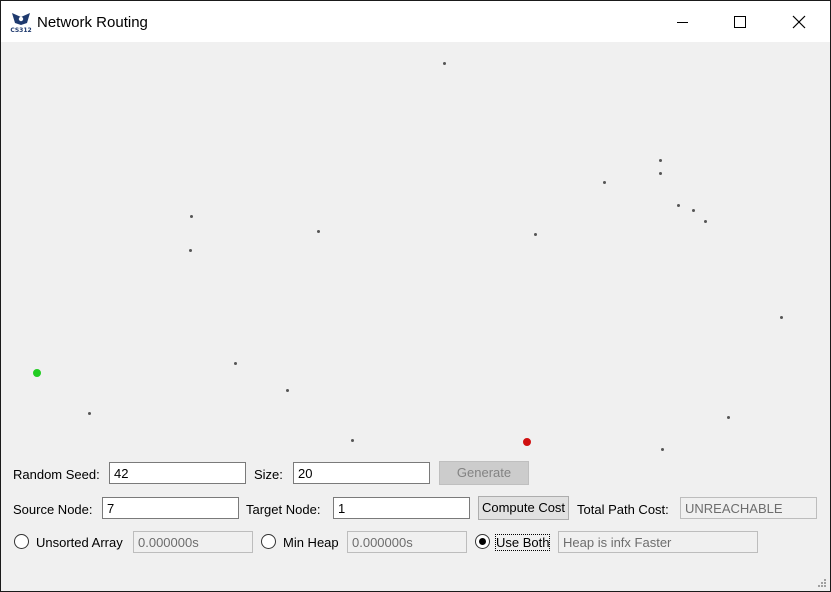  What do you see at coordinates (193, 542) in the screenshot?
I see `unsorted-array-time: 0.000000s` at bounding box center [193, 542].